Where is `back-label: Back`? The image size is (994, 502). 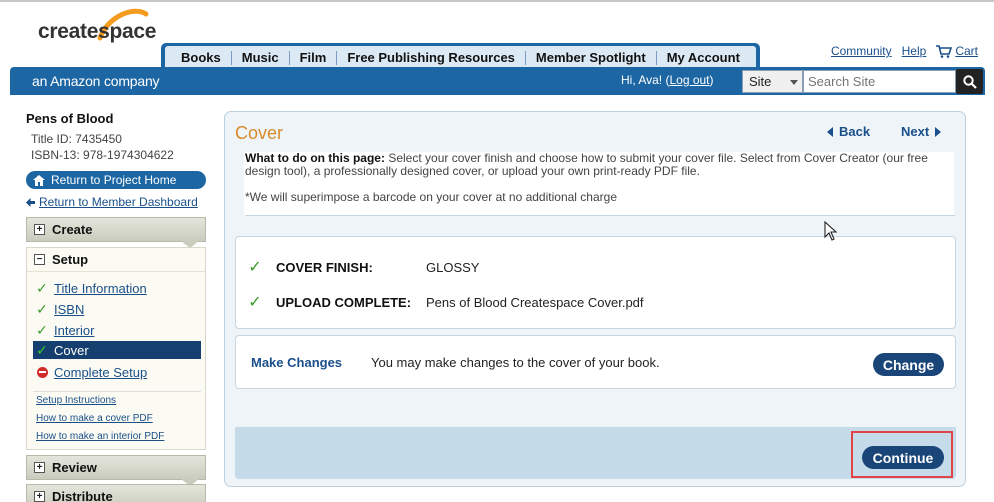 back-label: Back is located at coordinates (855, 131).